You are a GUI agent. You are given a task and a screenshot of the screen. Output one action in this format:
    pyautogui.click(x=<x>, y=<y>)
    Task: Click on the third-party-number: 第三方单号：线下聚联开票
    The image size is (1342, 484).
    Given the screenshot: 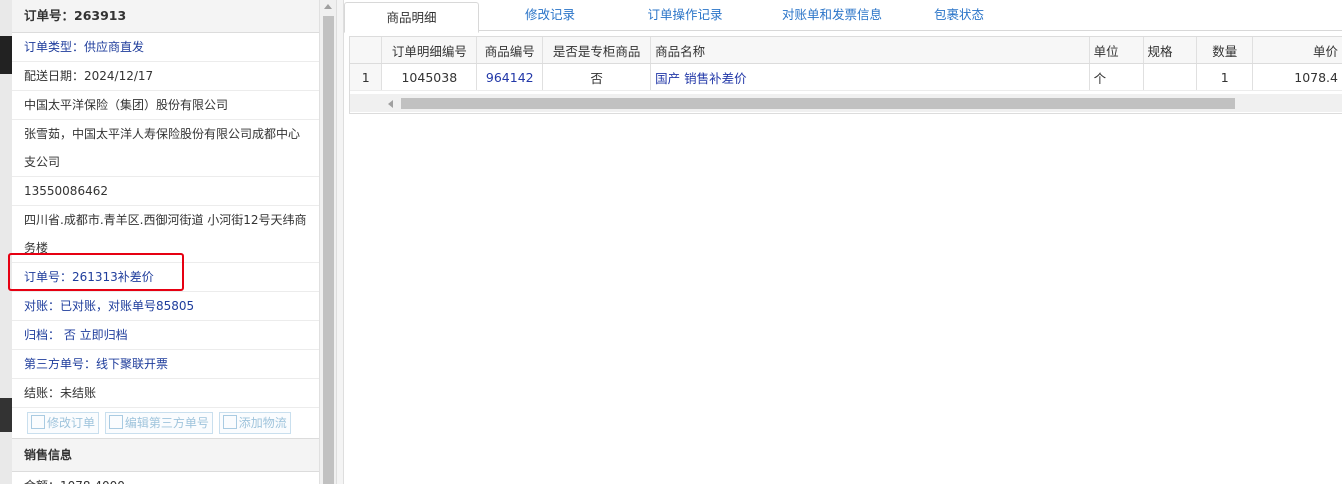 What is the action you would take?
    pyautogui.click(x=165, y=364)
    